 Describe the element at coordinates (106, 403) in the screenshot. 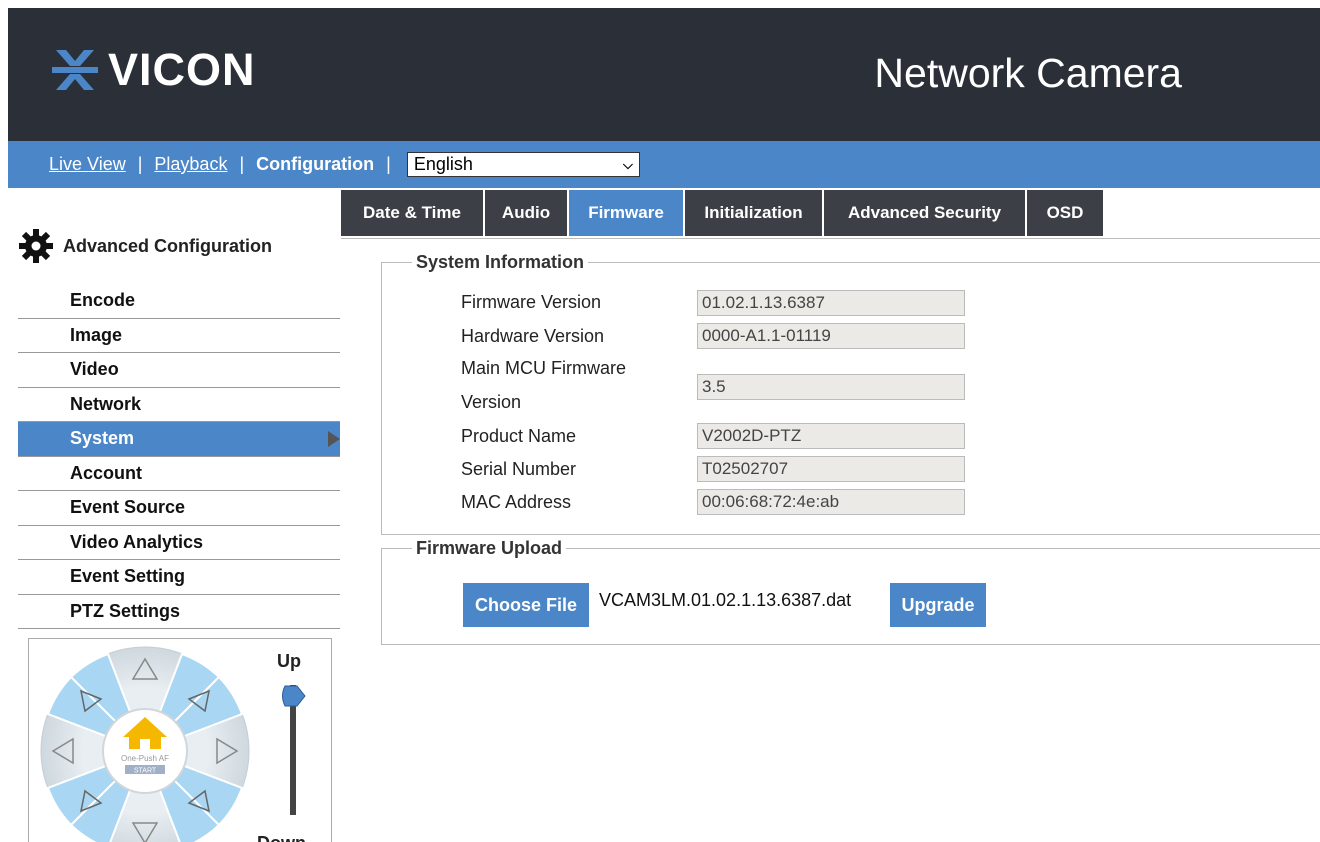

I see `sidebar-item-label: Network` at that location.